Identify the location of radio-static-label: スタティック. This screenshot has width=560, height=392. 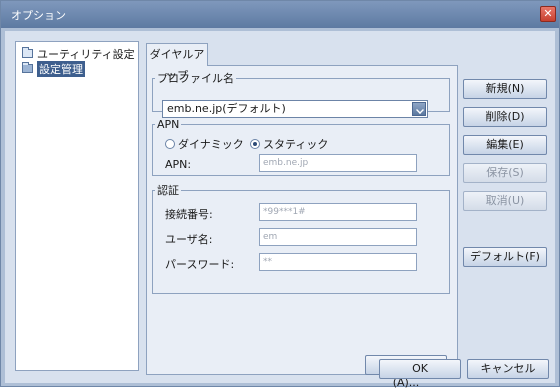
(296, 144).